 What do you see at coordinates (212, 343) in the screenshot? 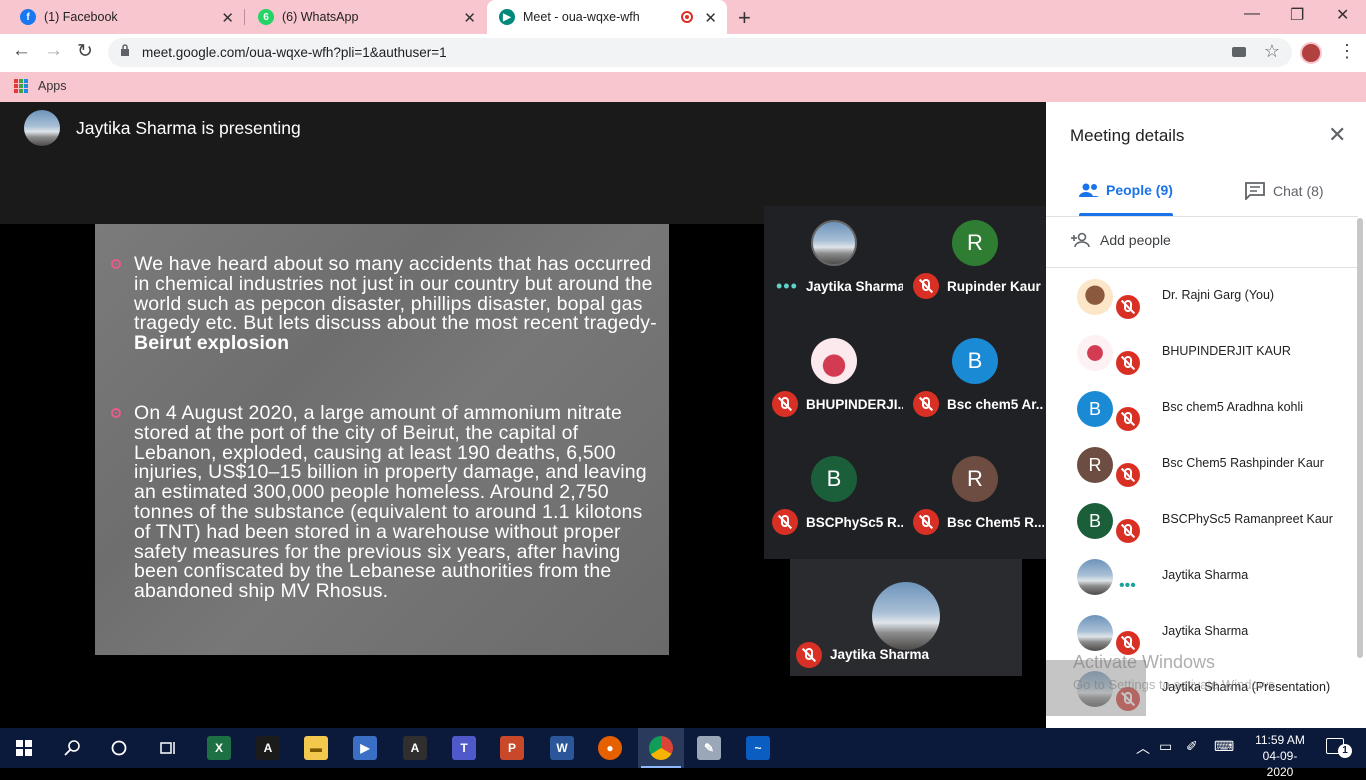
I see `slide-paragraph-1-bold: Beirut explosion` at bounding box center [212, 343].